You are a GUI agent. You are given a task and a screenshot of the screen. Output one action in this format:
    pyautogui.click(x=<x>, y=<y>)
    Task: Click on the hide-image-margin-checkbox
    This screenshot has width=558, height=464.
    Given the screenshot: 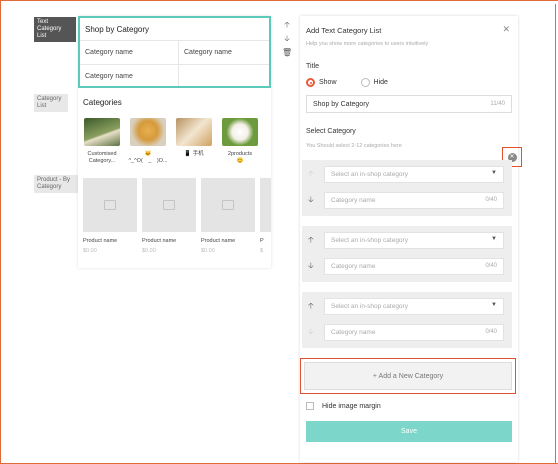 What is the action you would take?
    pyautogui.click(x=310, y=406)
    